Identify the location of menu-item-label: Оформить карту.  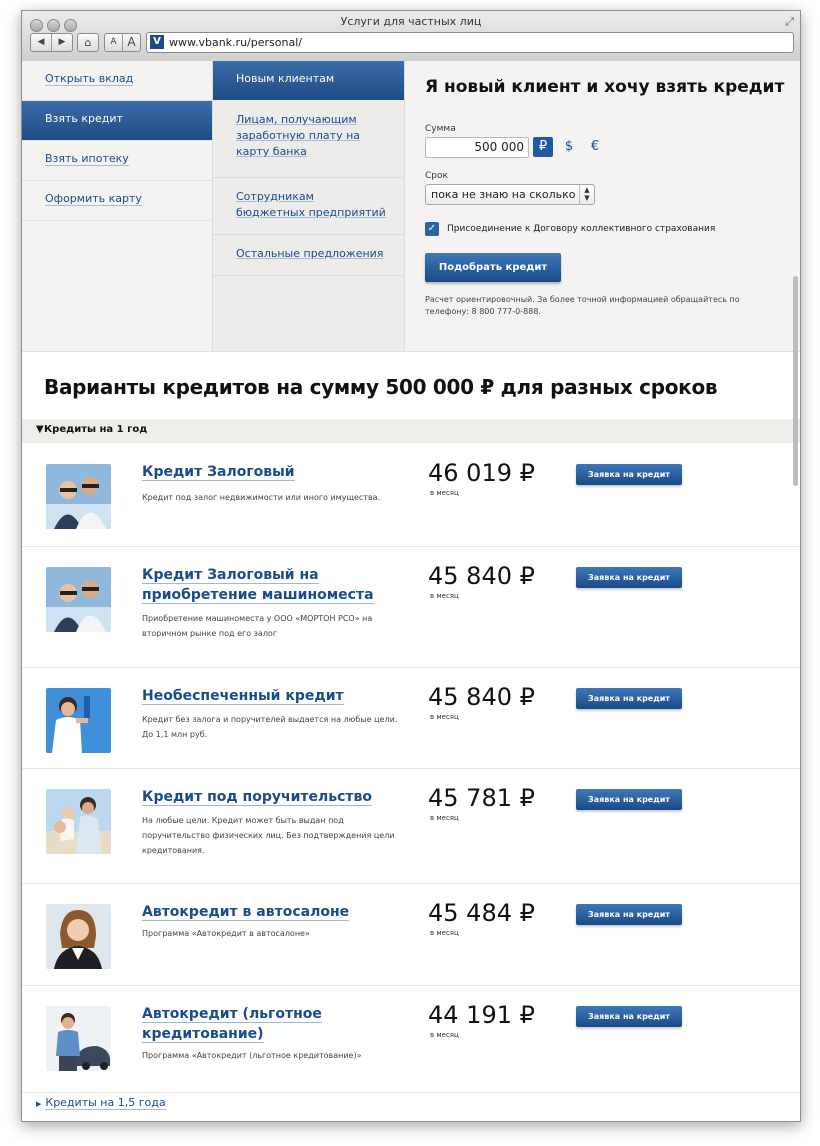
(93, 199).